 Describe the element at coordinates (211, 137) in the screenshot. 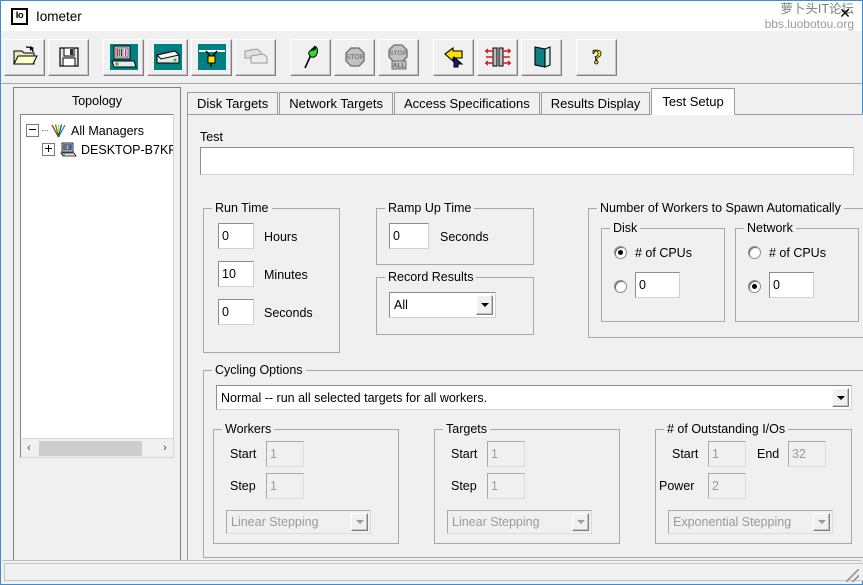

I see `test-label: Test` at that location.